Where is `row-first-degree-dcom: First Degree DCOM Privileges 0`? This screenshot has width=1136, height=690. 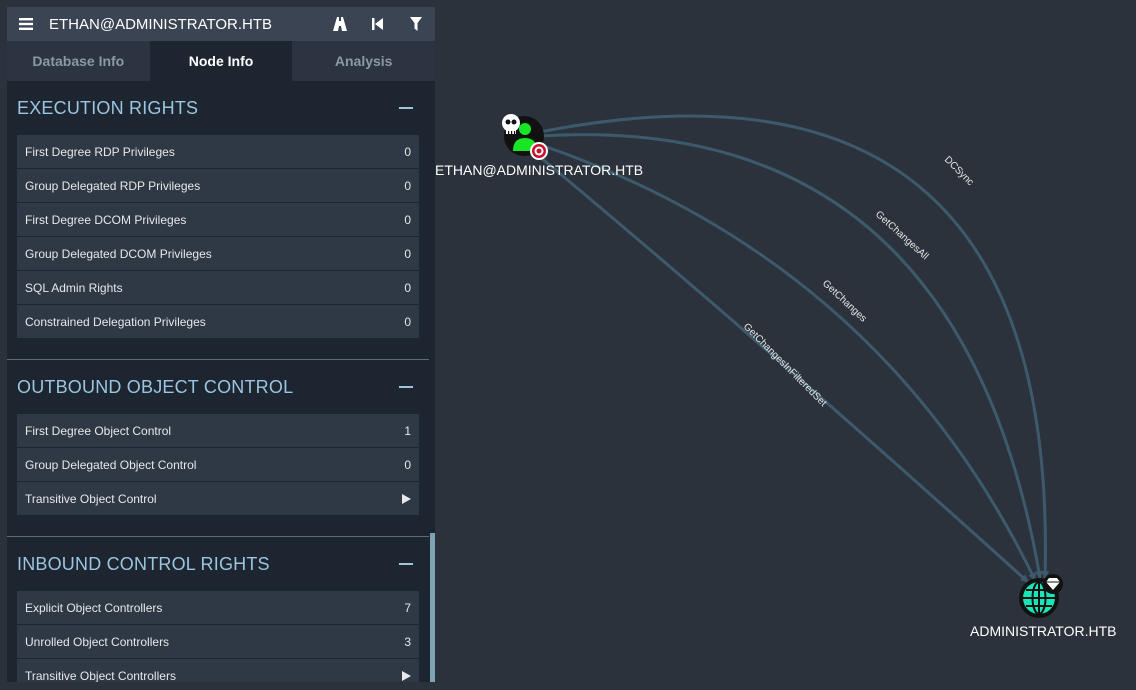
row-first-degree-dcom: First Degree DCOM Privileges 0 is located at coordinates (218, 220).